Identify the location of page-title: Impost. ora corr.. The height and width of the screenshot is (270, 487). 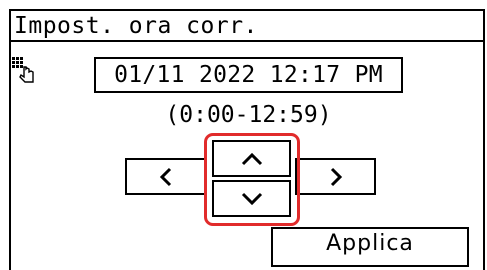
(136, 26).